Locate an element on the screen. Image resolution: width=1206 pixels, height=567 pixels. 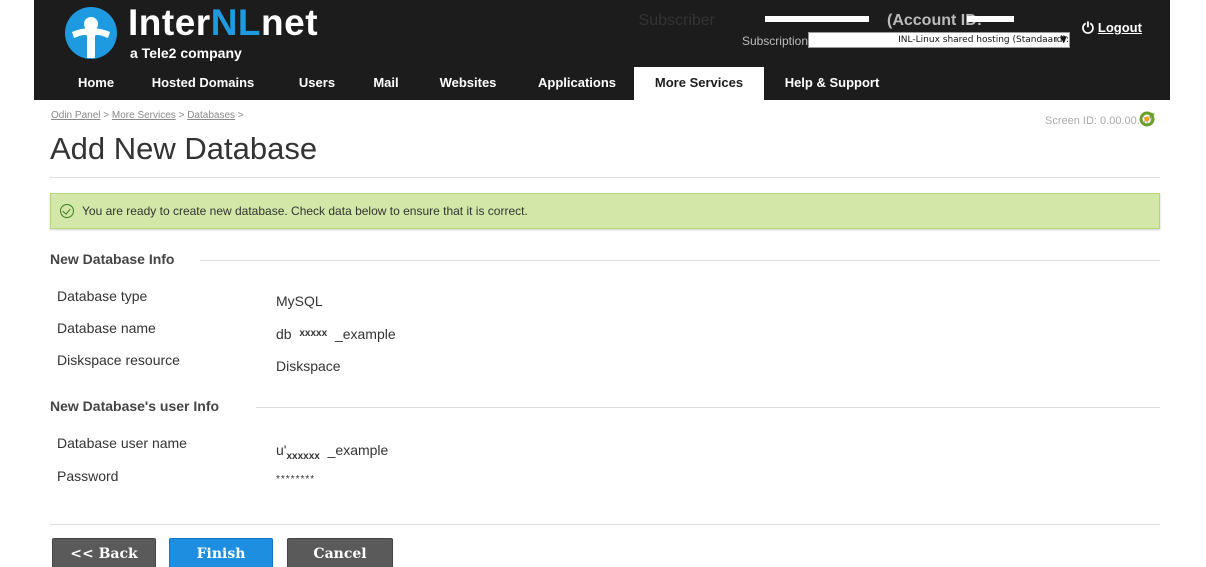
database-name-prefix: db is located at coordinates (284, 334).